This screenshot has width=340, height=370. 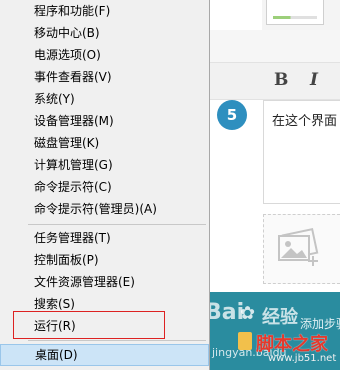 I want to click on step-number-badge: 5, so click(x=232, y=115).